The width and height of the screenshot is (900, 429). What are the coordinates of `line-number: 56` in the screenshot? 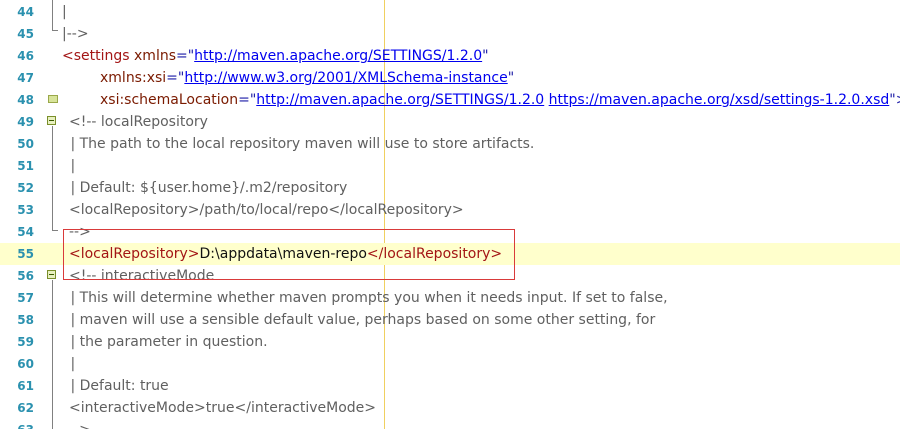 It's located at (25, 276).